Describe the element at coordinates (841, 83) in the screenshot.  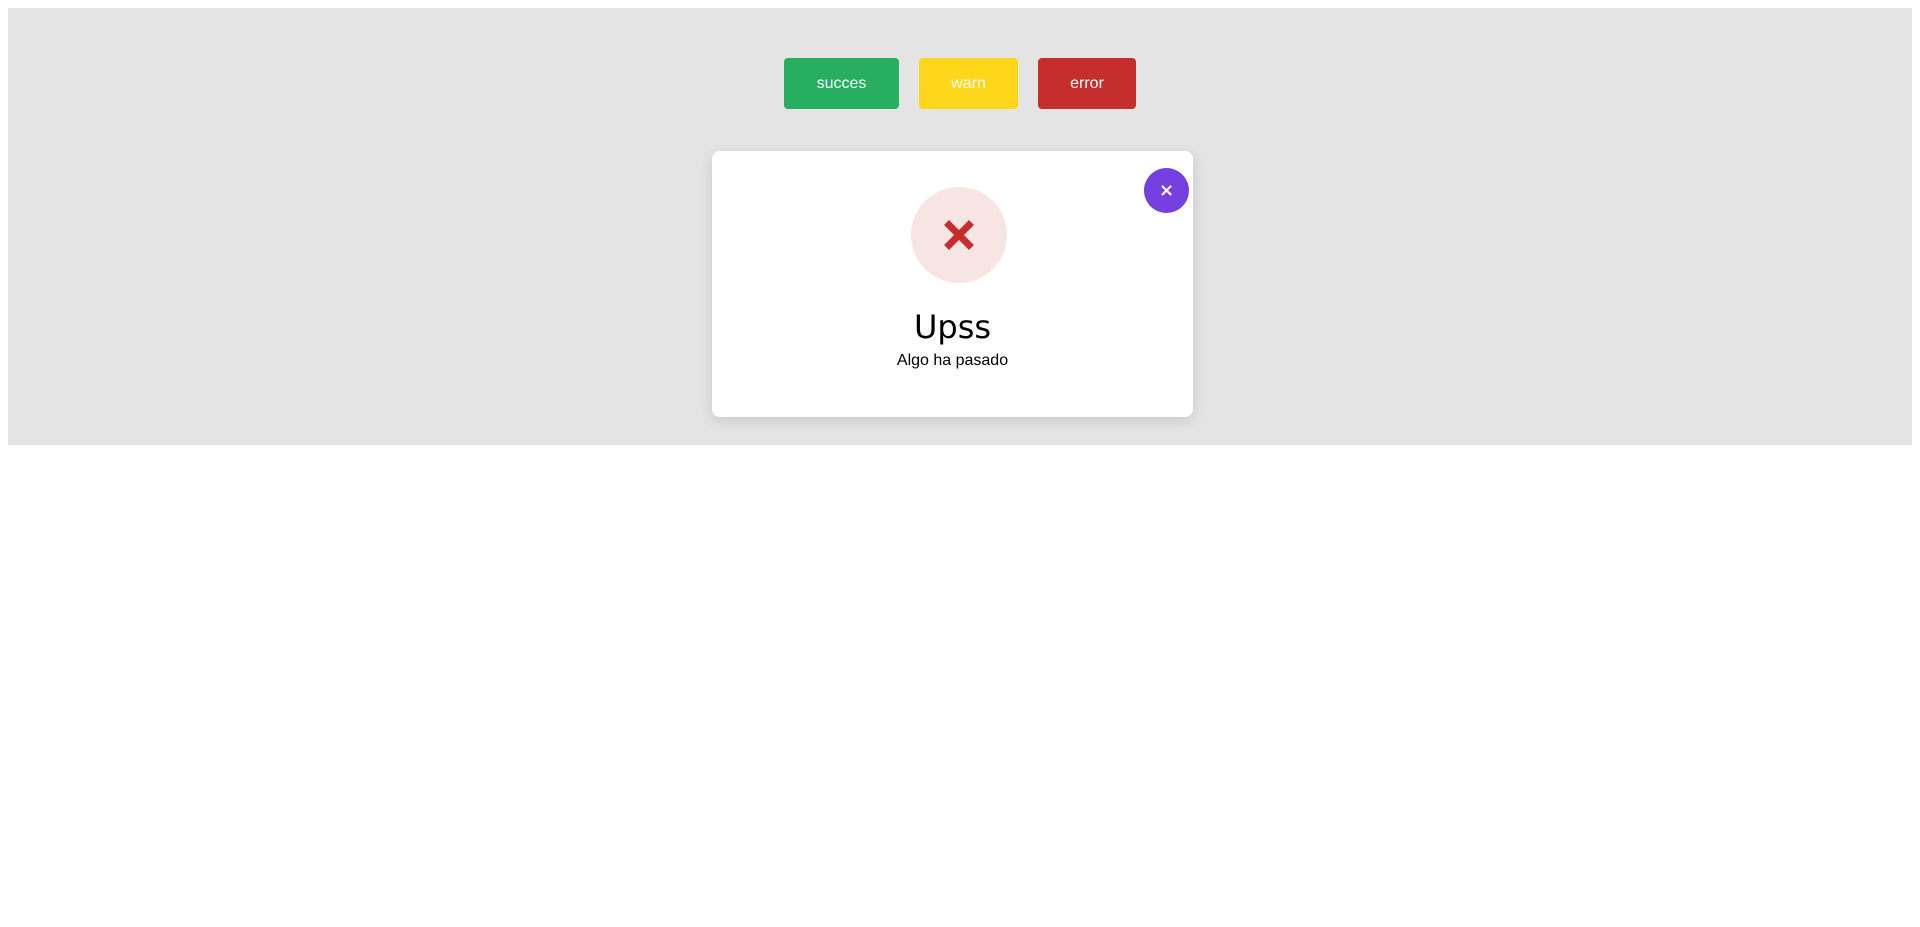
I see `success-button: succes` at that location.